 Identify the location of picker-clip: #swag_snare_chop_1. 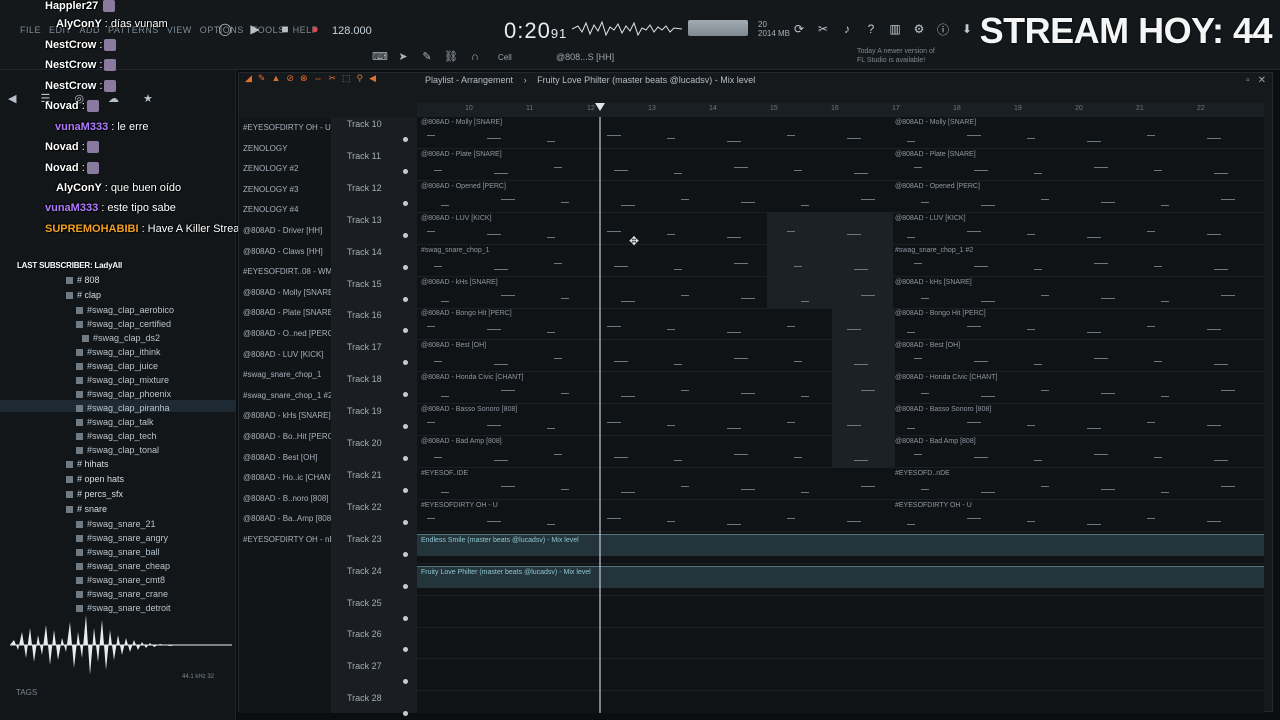
(282, 374).